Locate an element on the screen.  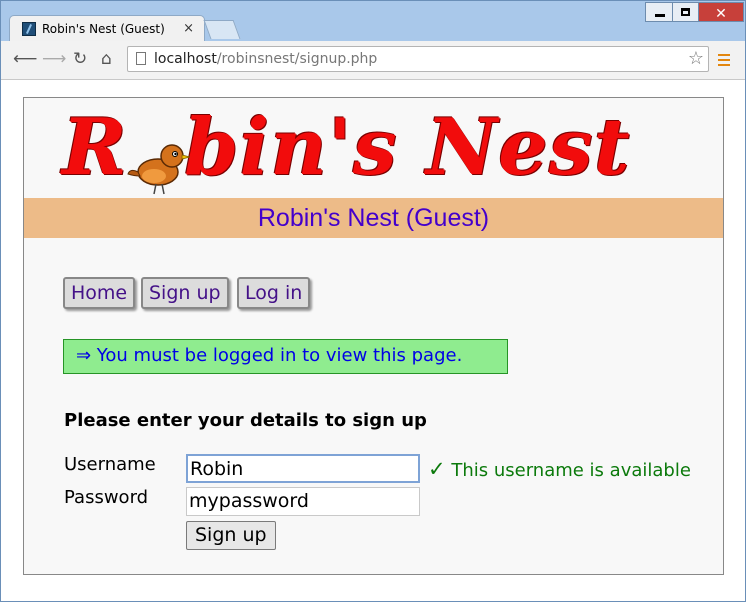
close-window-button: ✕ is located at coordinates (721, 12).